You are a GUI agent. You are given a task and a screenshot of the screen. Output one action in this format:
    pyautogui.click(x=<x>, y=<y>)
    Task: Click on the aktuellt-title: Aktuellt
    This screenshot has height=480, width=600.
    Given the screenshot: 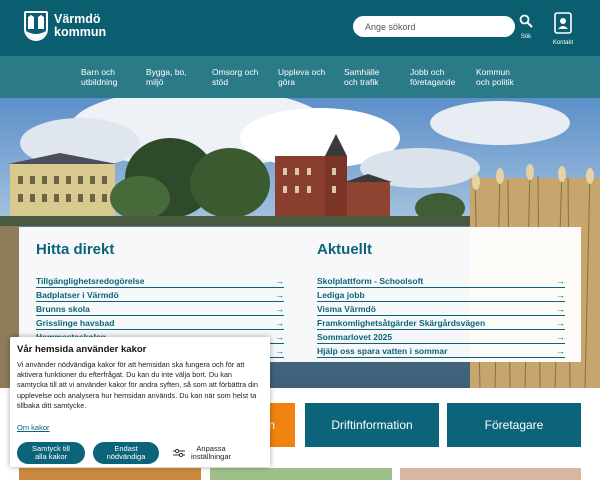 What is the action you would take?
    pyautogui.click(x=345, y=249)
    